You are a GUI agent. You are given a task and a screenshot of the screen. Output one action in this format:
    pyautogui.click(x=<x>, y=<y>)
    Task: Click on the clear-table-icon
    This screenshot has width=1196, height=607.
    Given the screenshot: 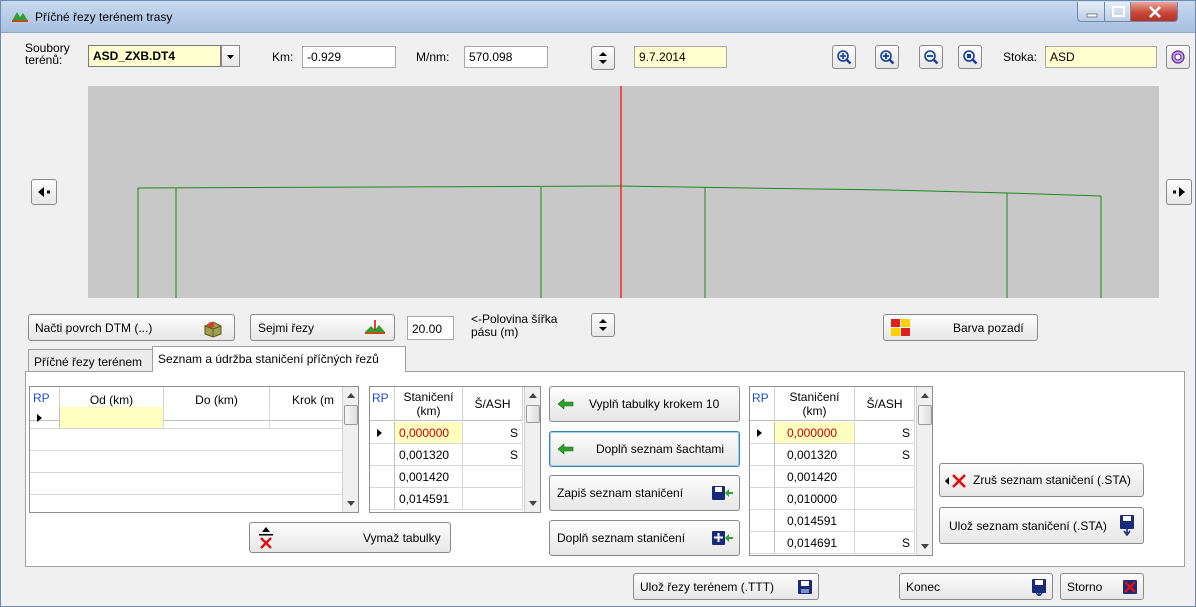 What is the action you would take?
    pyautogui.click(x=266, y=538)
    